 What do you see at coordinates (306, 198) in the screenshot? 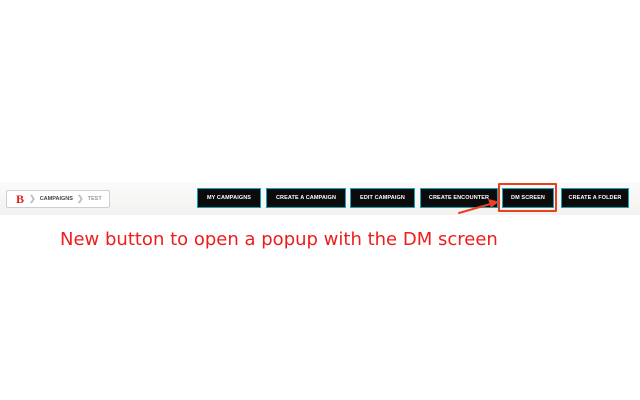
I see `create-campaign-button: CREATE A CAMPAIGN` at bounding box center [306, 198].